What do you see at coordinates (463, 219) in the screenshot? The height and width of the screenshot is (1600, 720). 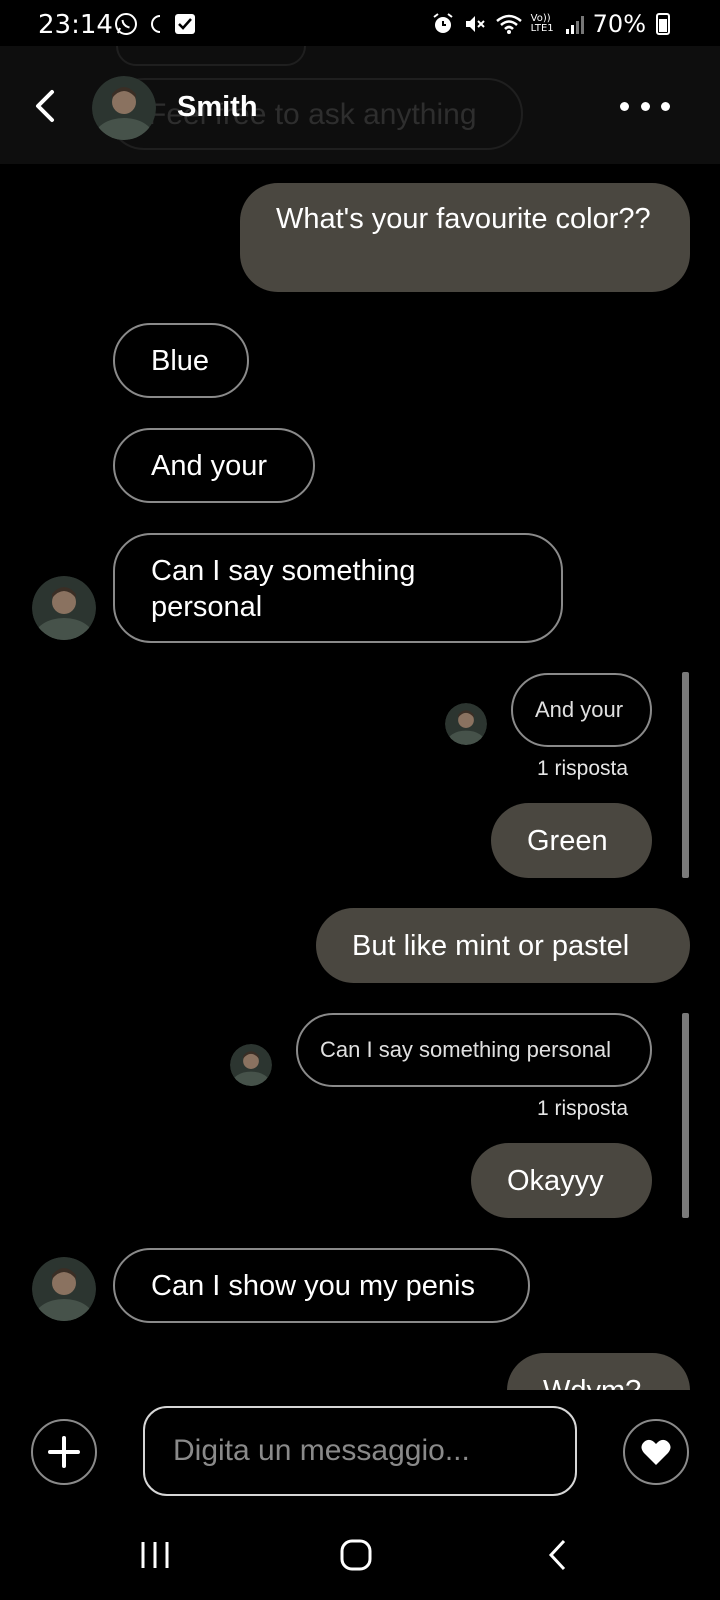 I see `message-text: What's your favourite color??` at bounding box center [463, 219].